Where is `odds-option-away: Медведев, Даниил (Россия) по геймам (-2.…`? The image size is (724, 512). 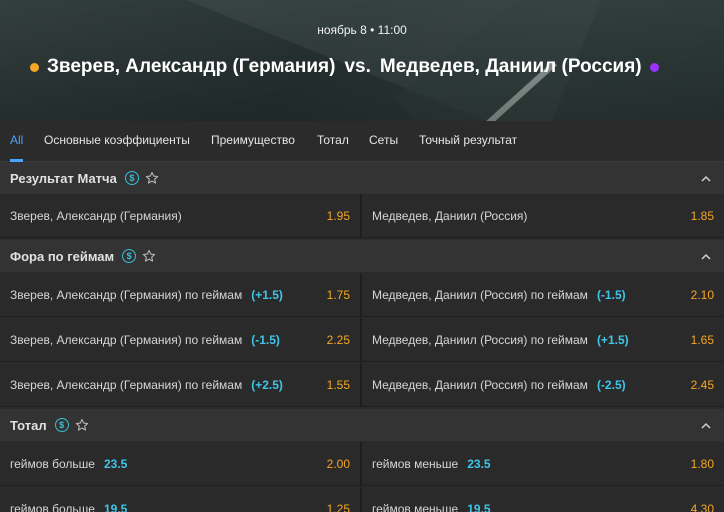
odds-option-away: Медведев, Даниил (Россия) по геймам (-2.… is located at coordinates (543, 385).